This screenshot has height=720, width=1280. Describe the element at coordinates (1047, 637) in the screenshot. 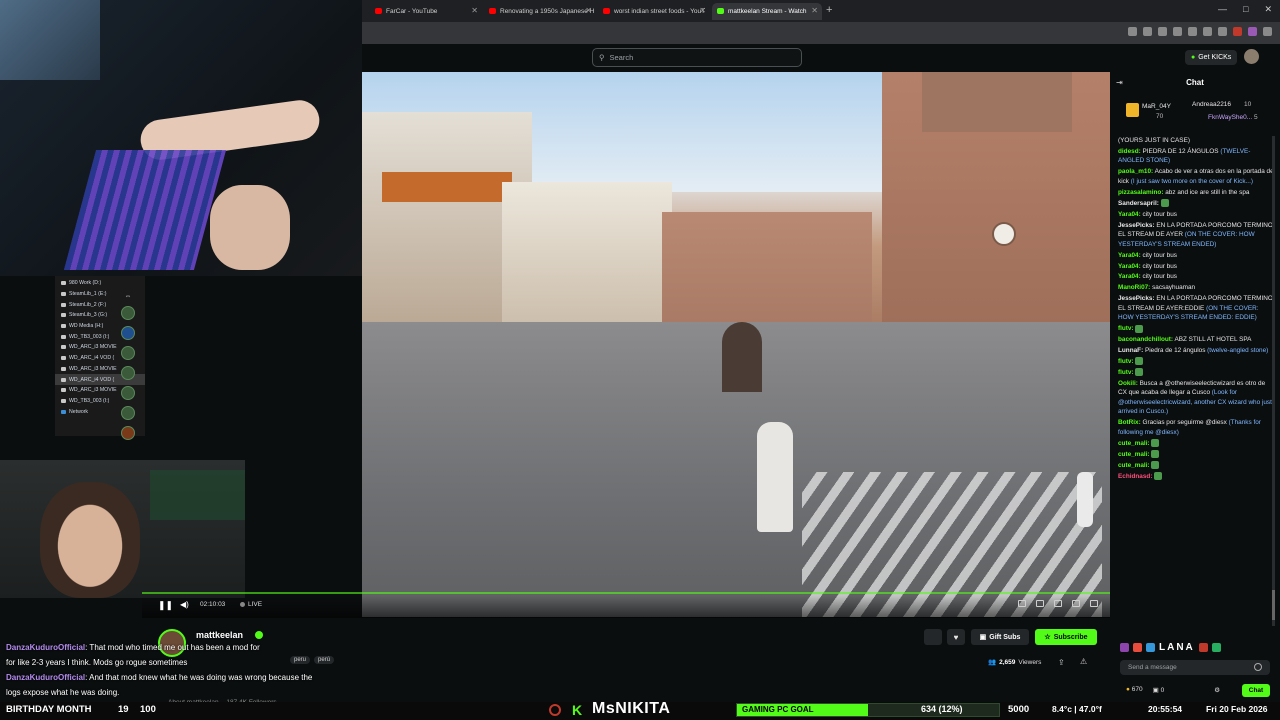

I see `star-icon: ☆` at that location.